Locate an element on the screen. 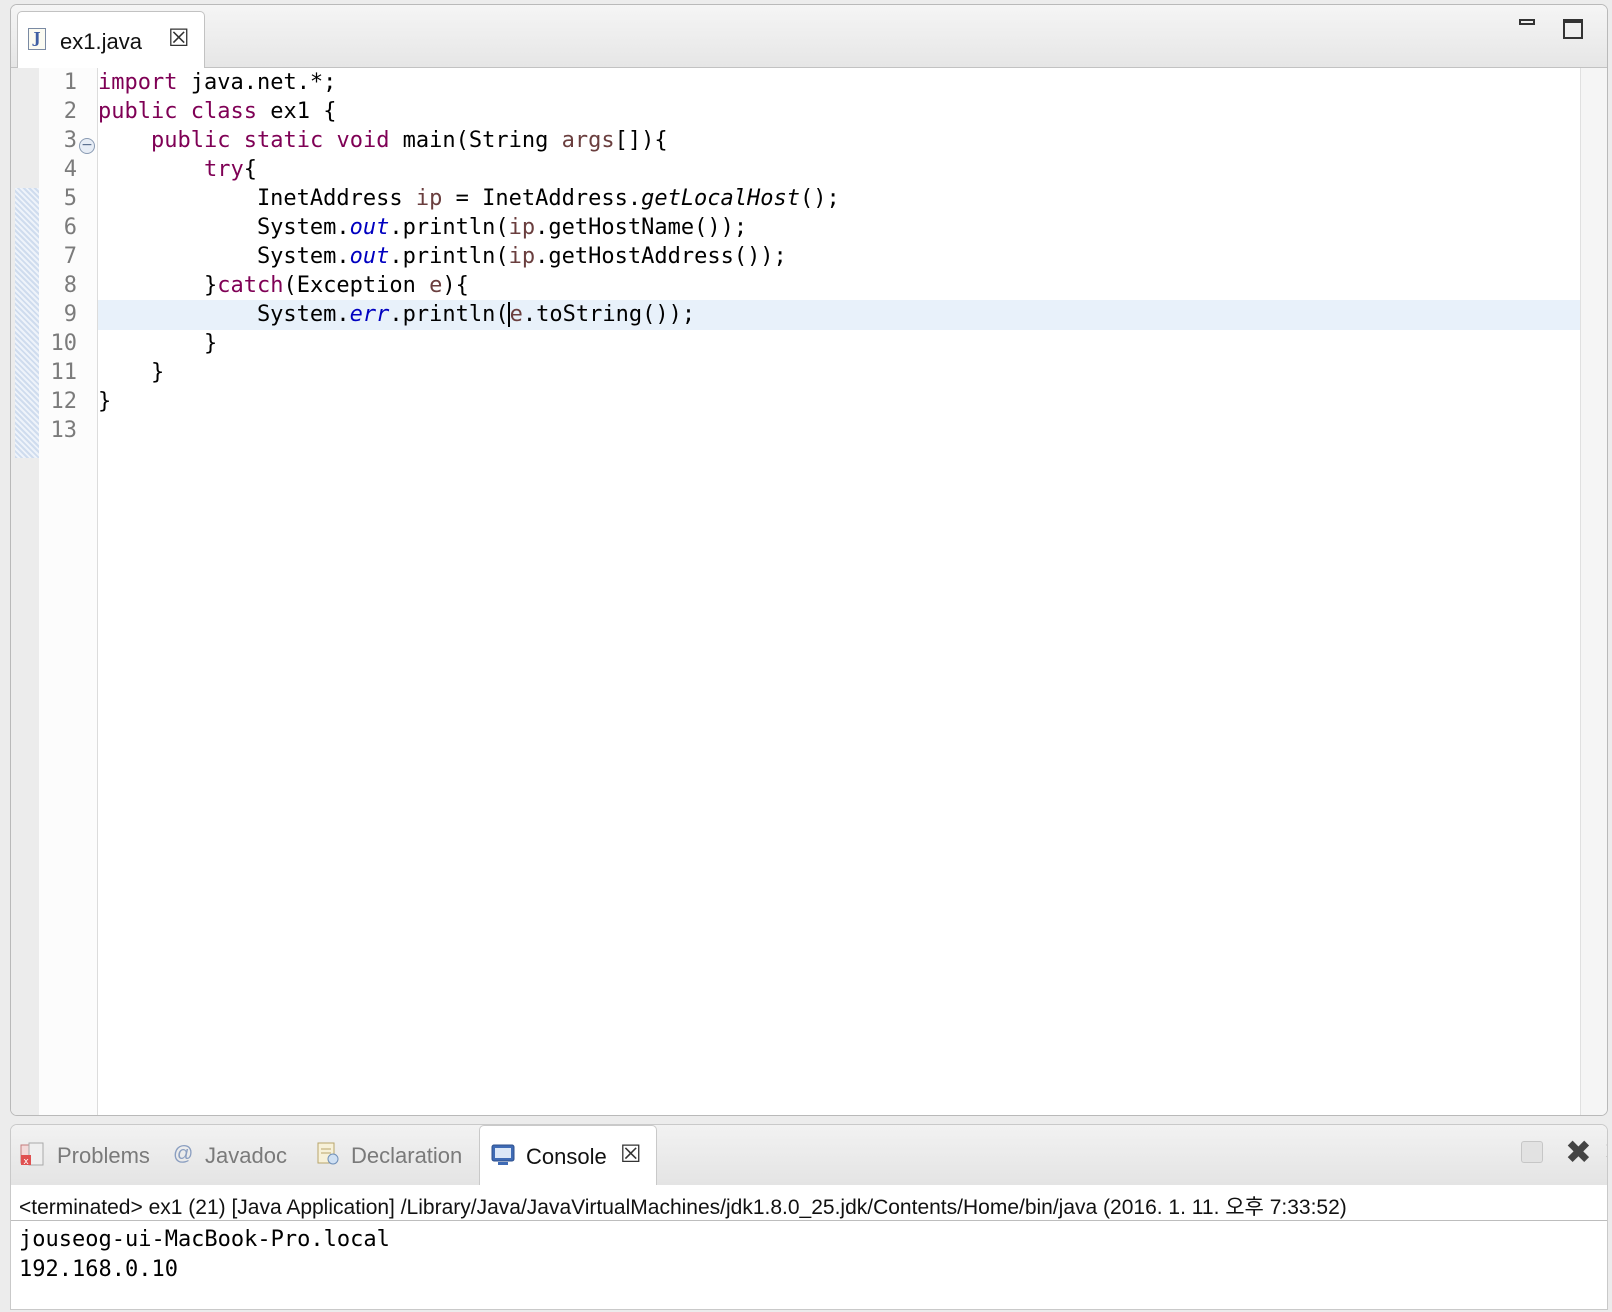 The image size is (1612, 1312). code-line: try{ is located at coordinates (839, 170).